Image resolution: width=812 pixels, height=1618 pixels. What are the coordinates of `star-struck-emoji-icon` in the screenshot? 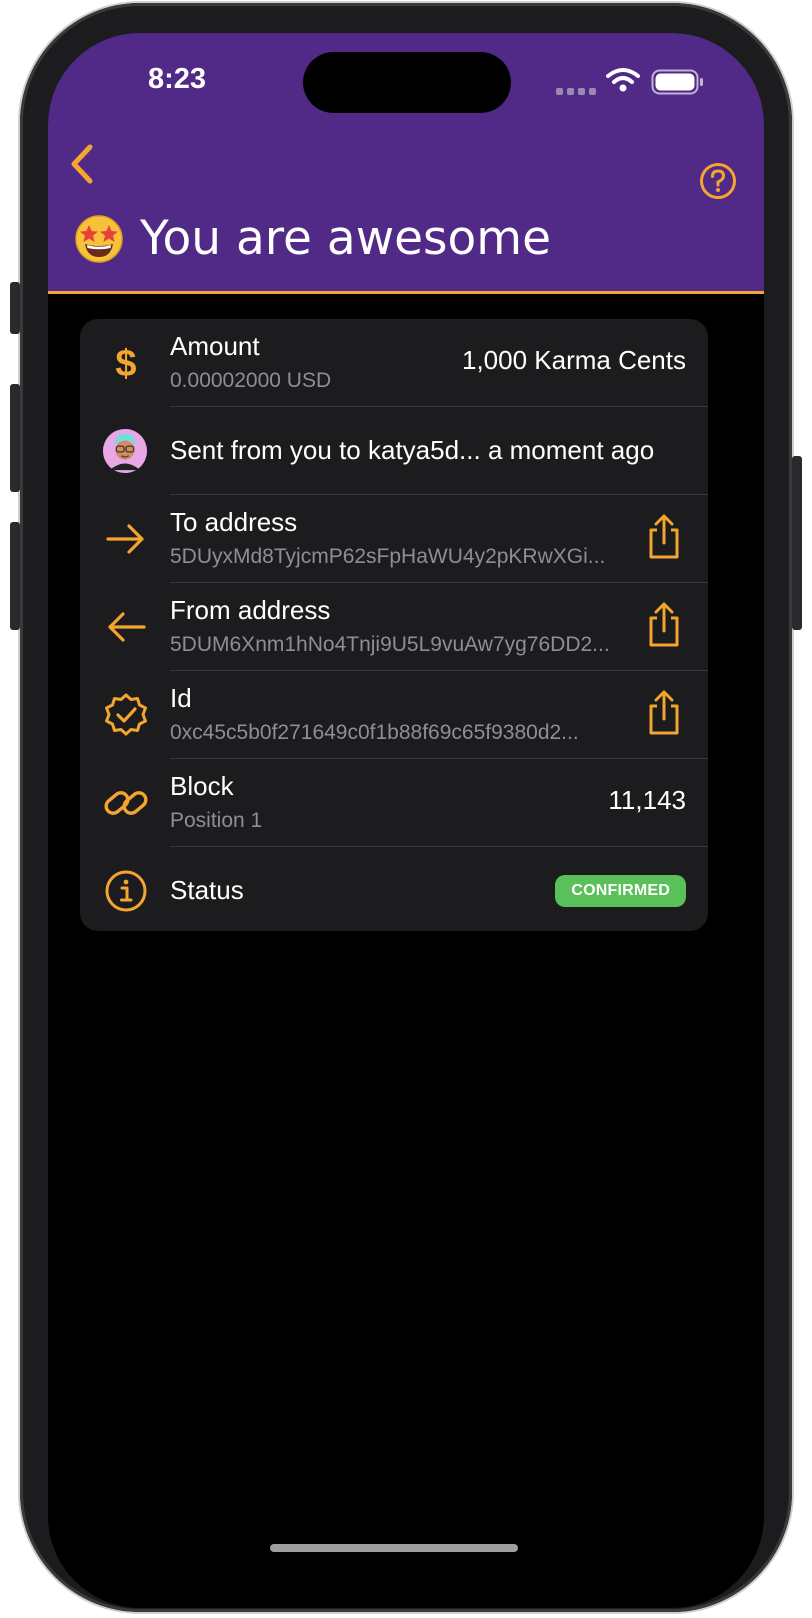 It's located at (99, 238).